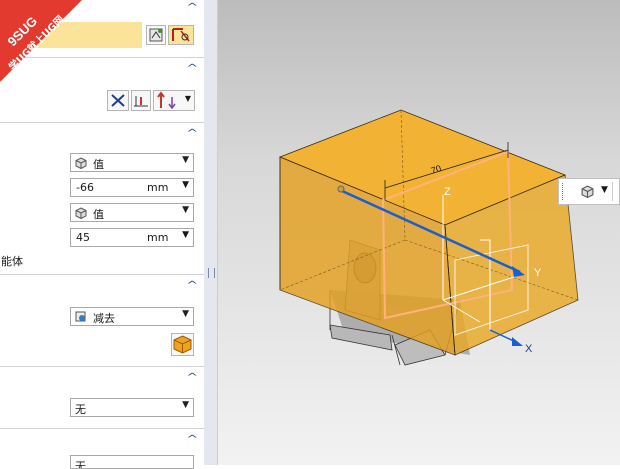 Image resolution: width=620 pixels, height=469 pixels. I want to click on vector-method-button, so click(141, 100).